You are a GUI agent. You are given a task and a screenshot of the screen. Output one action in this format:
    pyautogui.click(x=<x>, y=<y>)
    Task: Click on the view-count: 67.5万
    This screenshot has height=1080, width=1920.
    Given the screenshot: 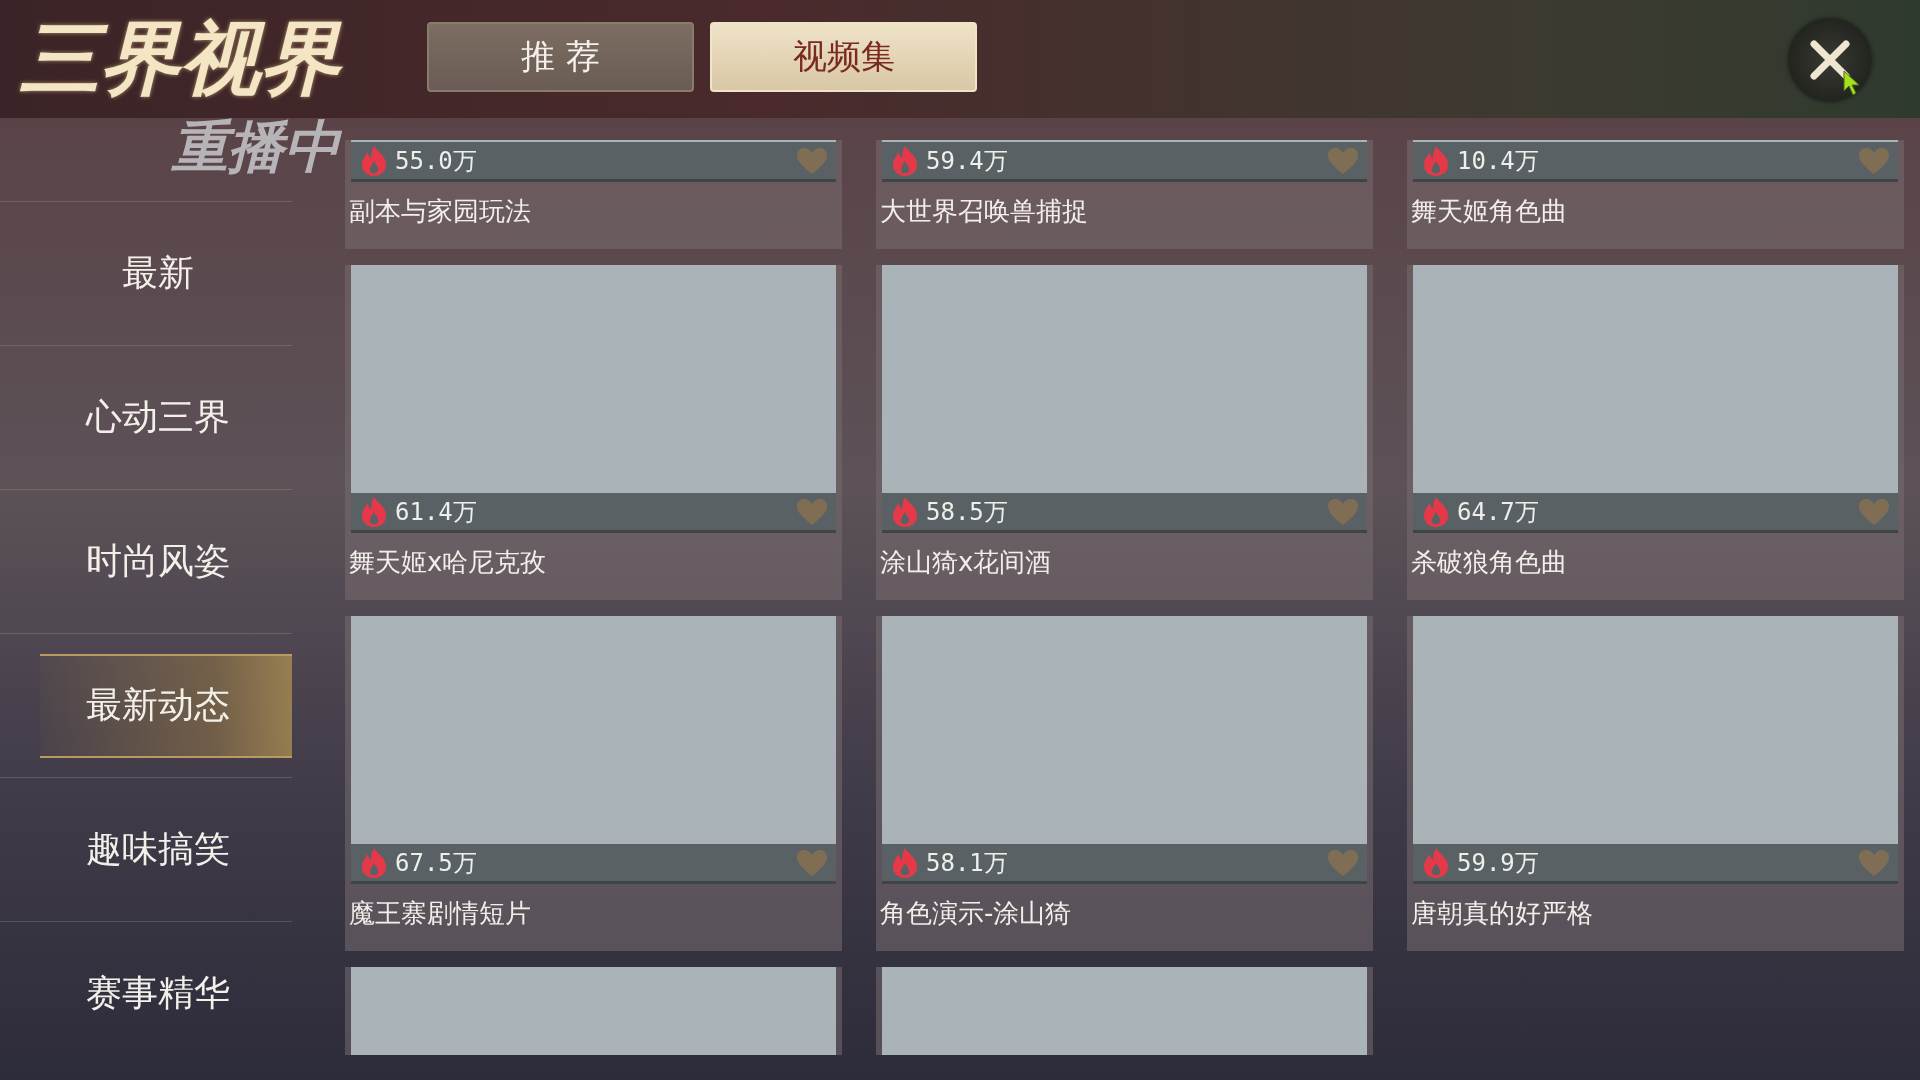 What is the action you would take?
    pyautogui.click(x=436, y=863)
    